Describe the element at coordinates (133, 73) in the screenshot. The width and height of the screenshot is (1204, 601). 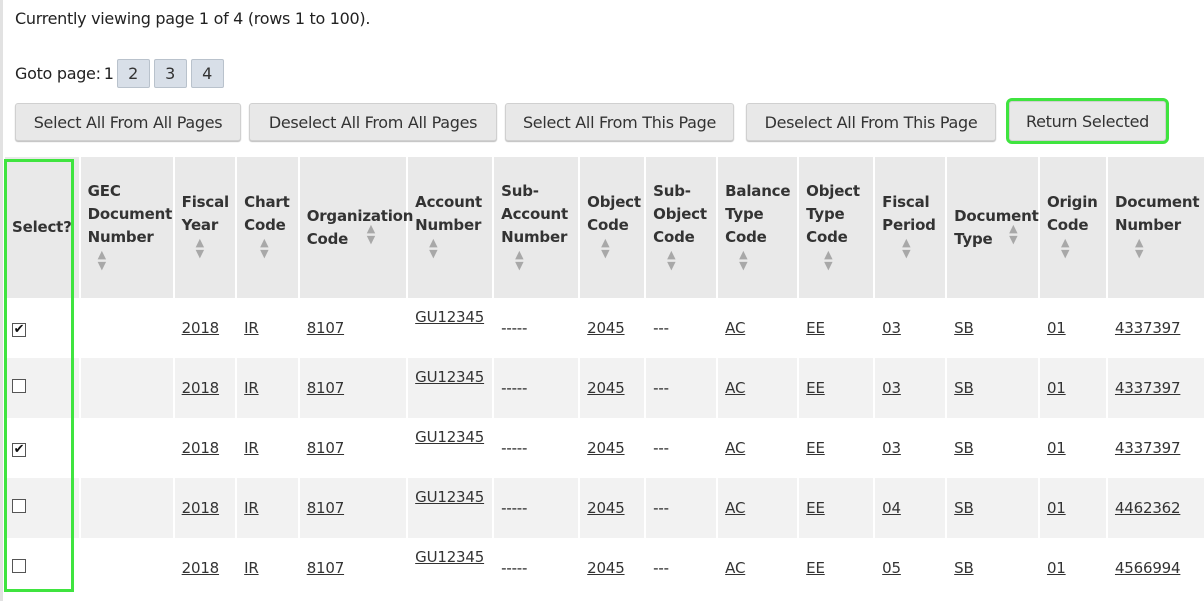
I see `page-button-2: 2` at that location.